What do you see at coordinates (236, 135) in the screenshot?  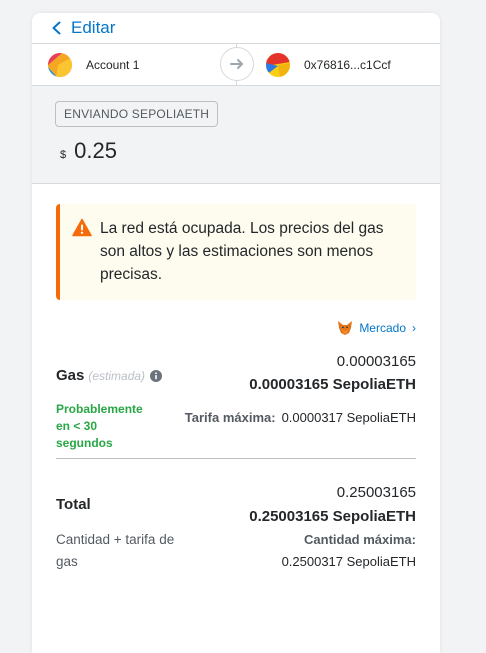 I see `amount-section: ENVIANDO SEPOLIAETH $ 0.25` at bounding box center [236, 135].